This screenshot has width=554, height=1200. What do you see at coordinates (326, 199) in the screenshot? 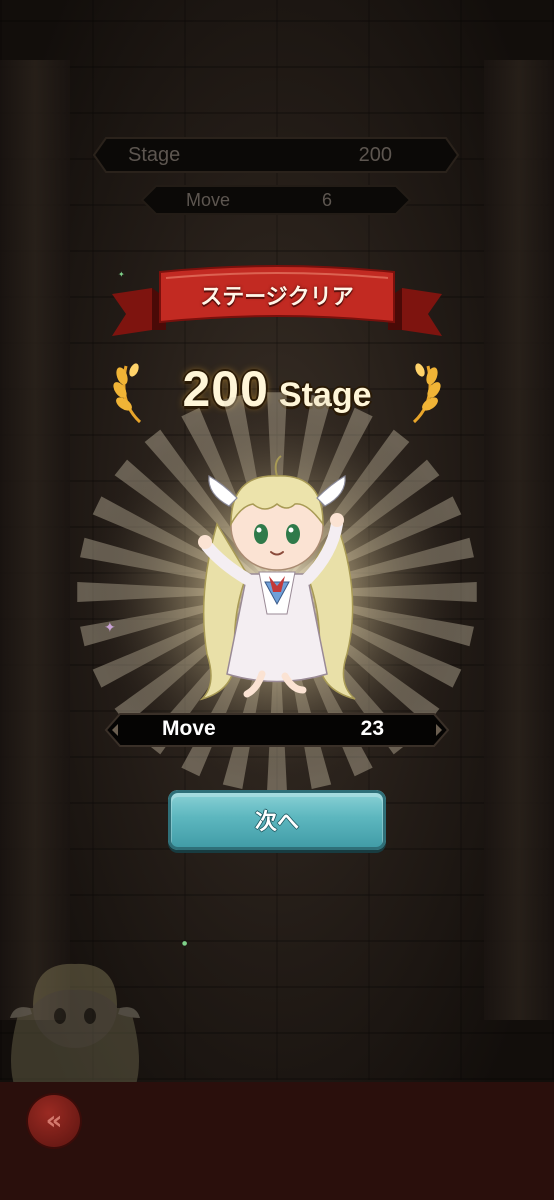
I see `move-plate-value: 6` at bounding box center [326, 199].